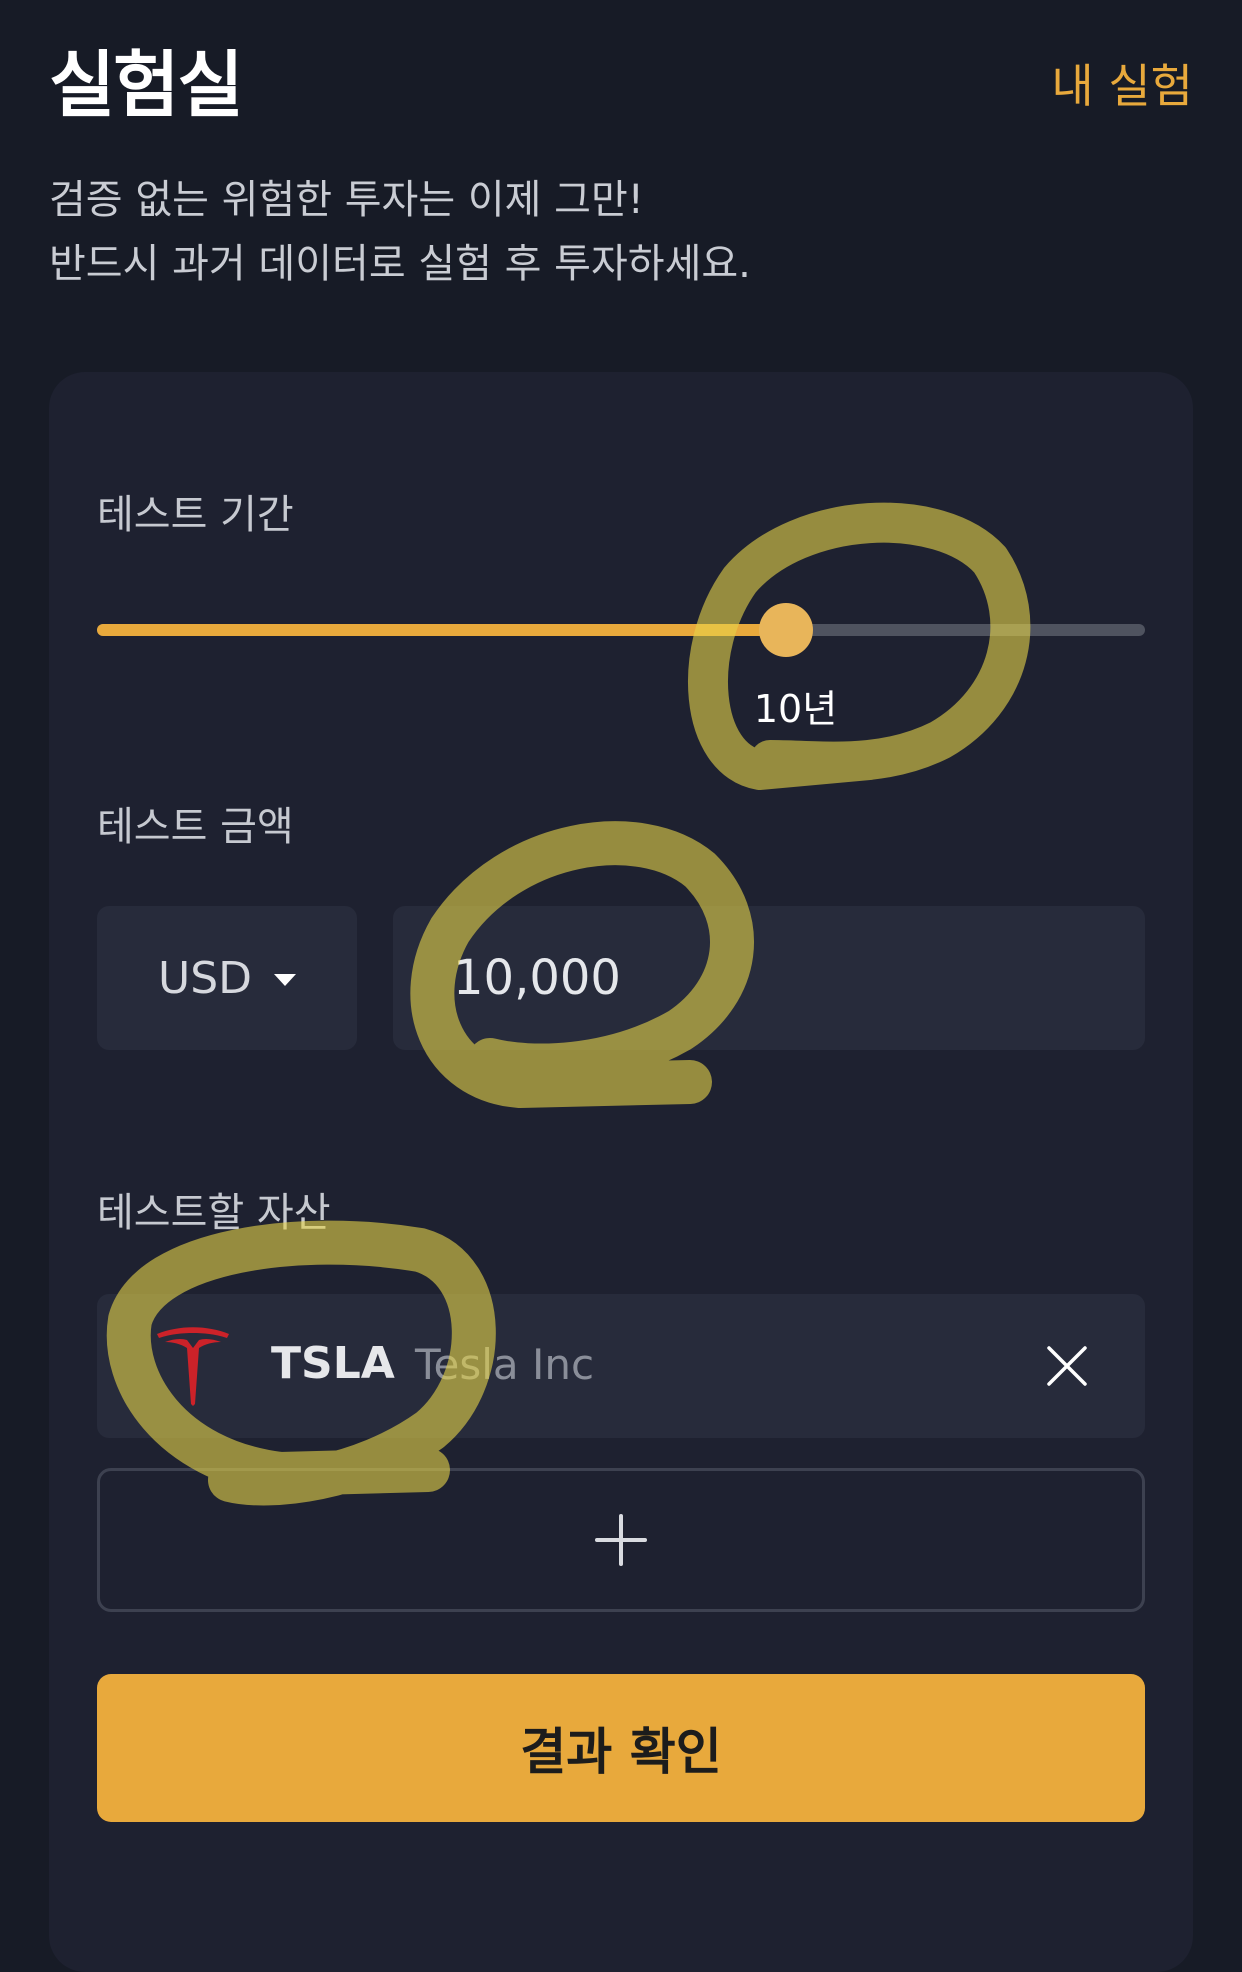 This screenshot has height=1972, width=1242. Describe the element at coordinates (1122, 86) in the screenshot. I see `my-experiments-link: 내 실험` at that location.